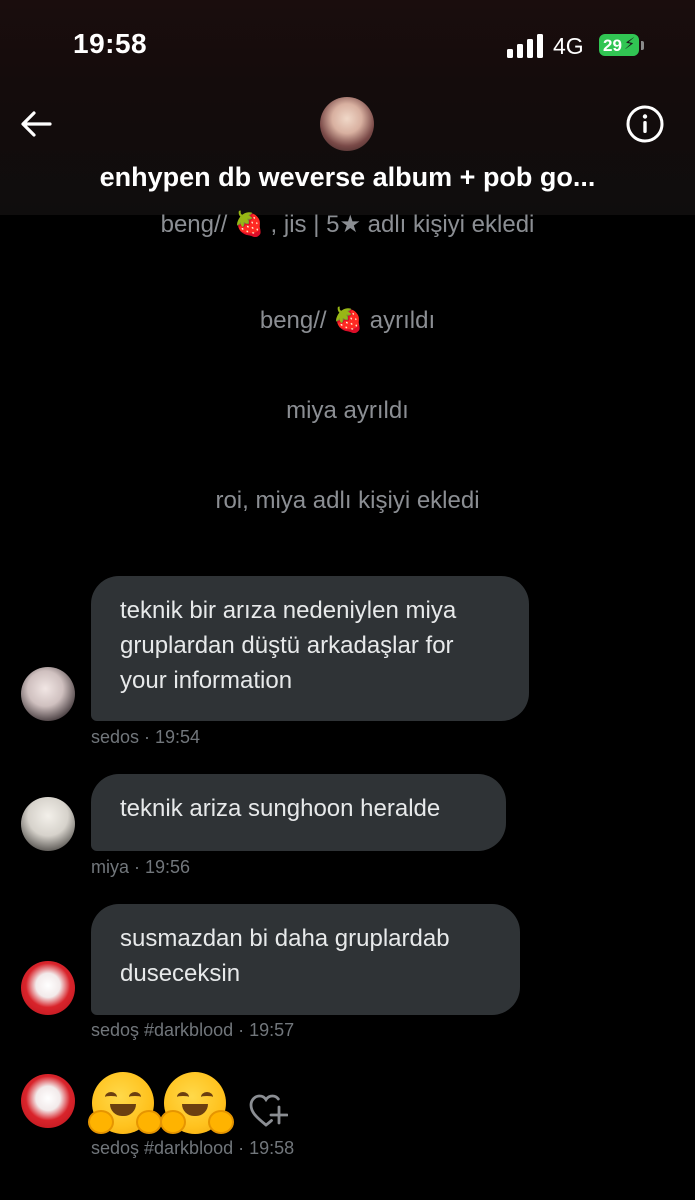 The height and width of the screenshot is (1200, 695). I want to click on message-meta: sedoş #darkblood · 19:57, so click(193, 1030).